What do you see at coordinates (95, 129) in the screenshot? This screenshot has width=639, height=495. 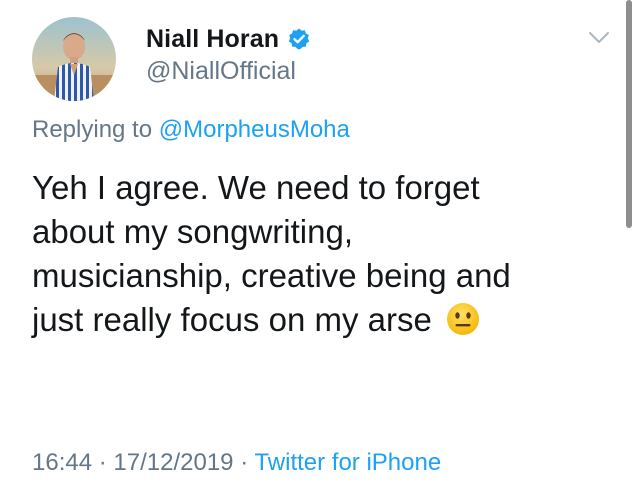 I see `replying-to-label: Replying to` at bounding box center [95, 129].